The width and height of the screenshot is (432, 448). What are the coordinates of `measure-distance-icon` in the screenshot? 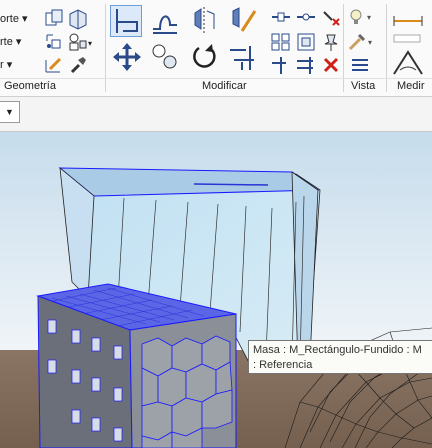 It's located at (407, 21).